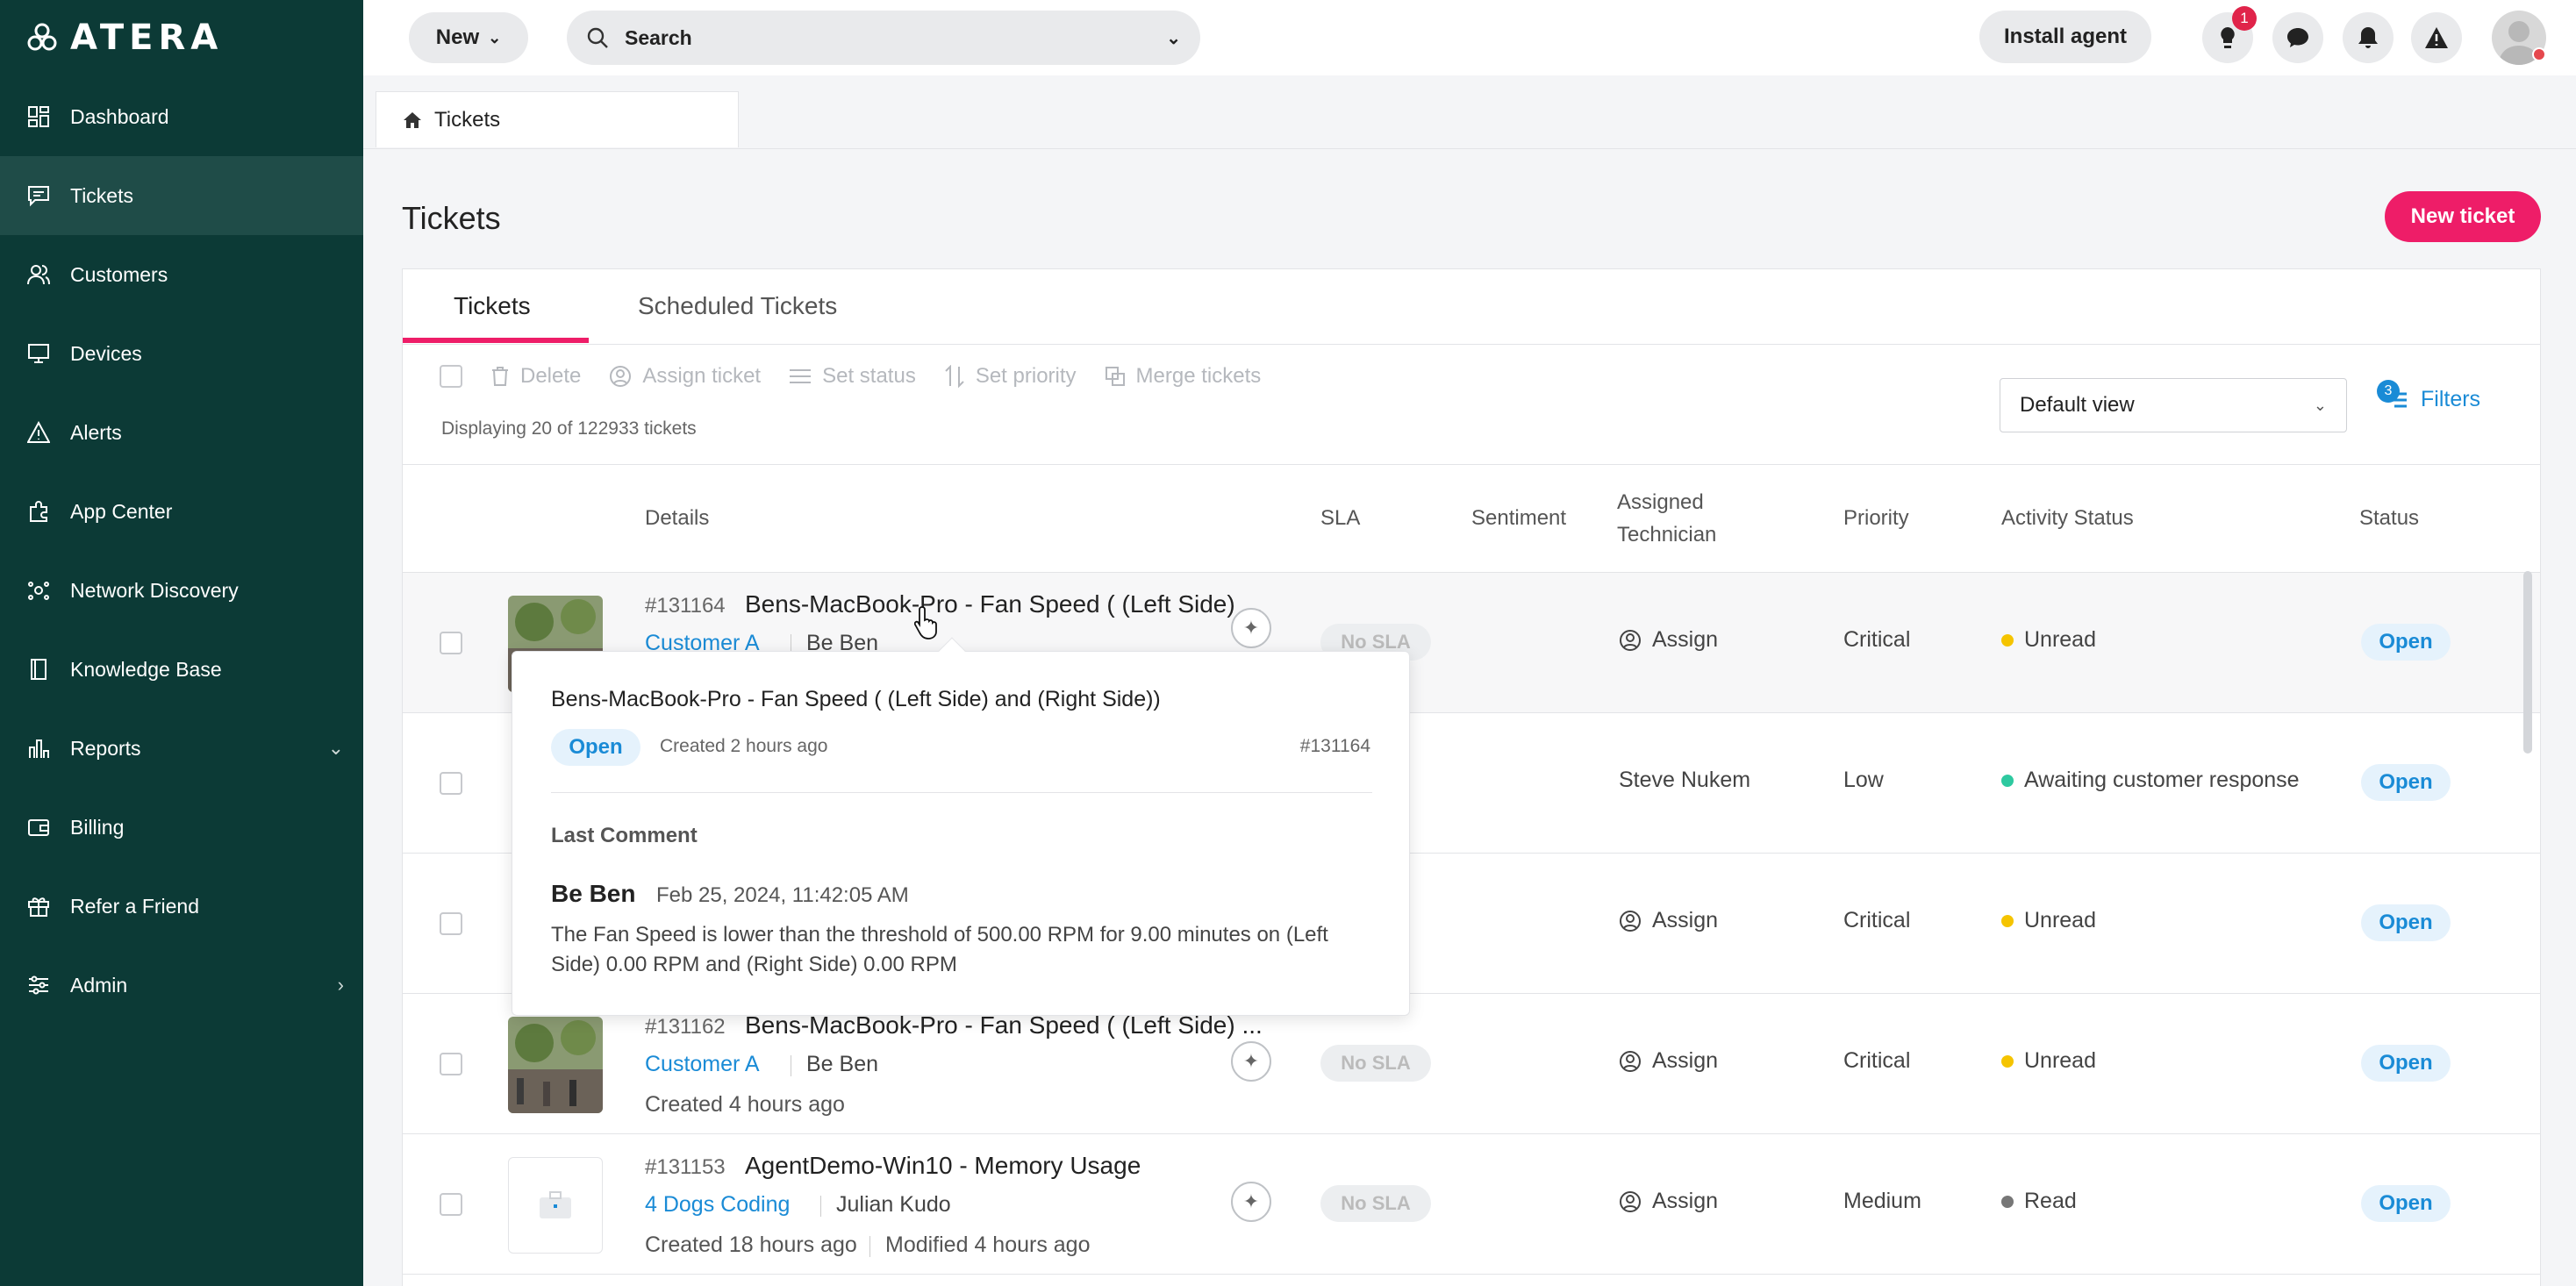  I want to click on install-agent-button: Install agent, so click(2065, 37).